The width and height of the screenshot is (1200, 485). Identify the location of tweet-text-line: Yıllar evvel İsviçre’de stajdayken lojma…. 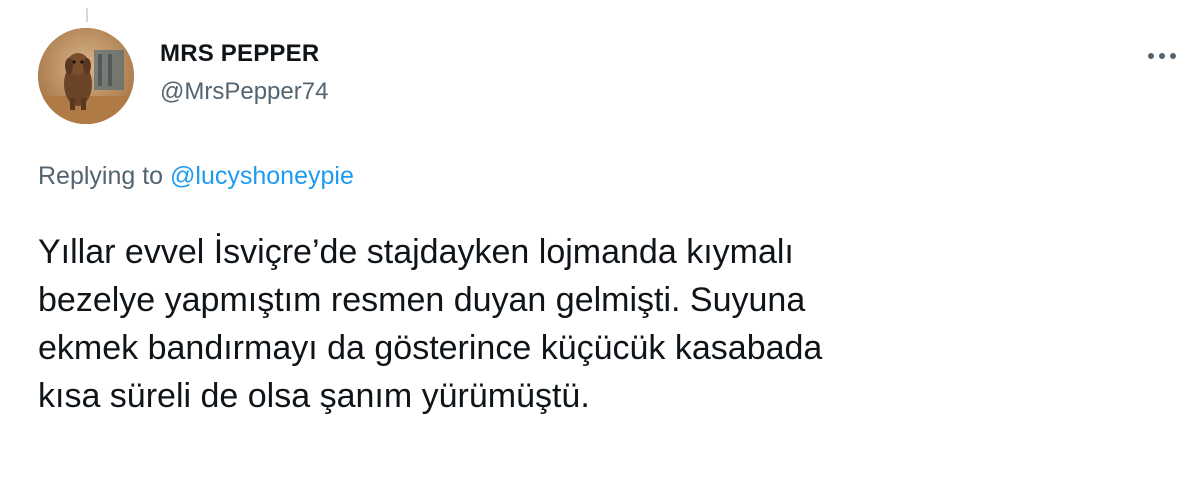
(416, 252).